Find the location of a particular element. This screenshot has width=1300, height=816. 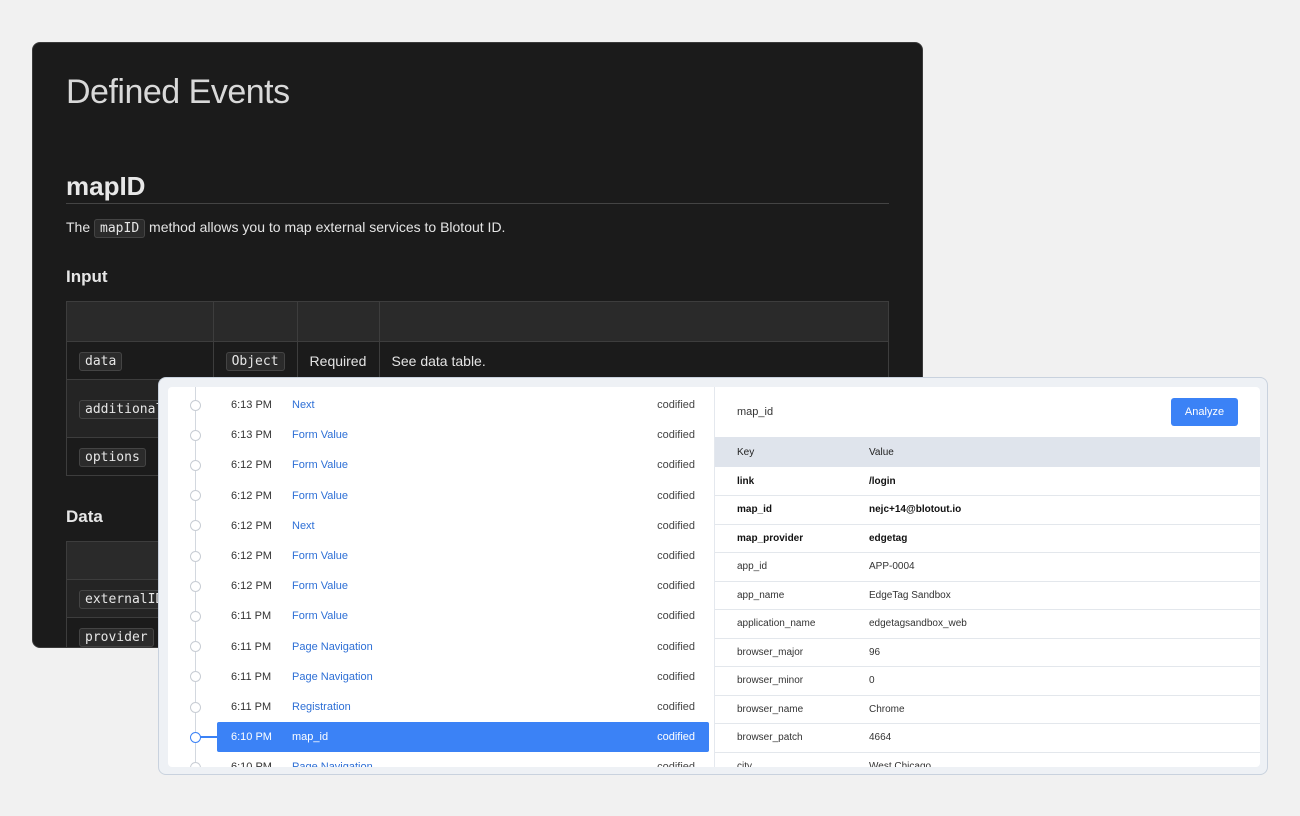

input-heading: Input is located at coordinates (87, 276).